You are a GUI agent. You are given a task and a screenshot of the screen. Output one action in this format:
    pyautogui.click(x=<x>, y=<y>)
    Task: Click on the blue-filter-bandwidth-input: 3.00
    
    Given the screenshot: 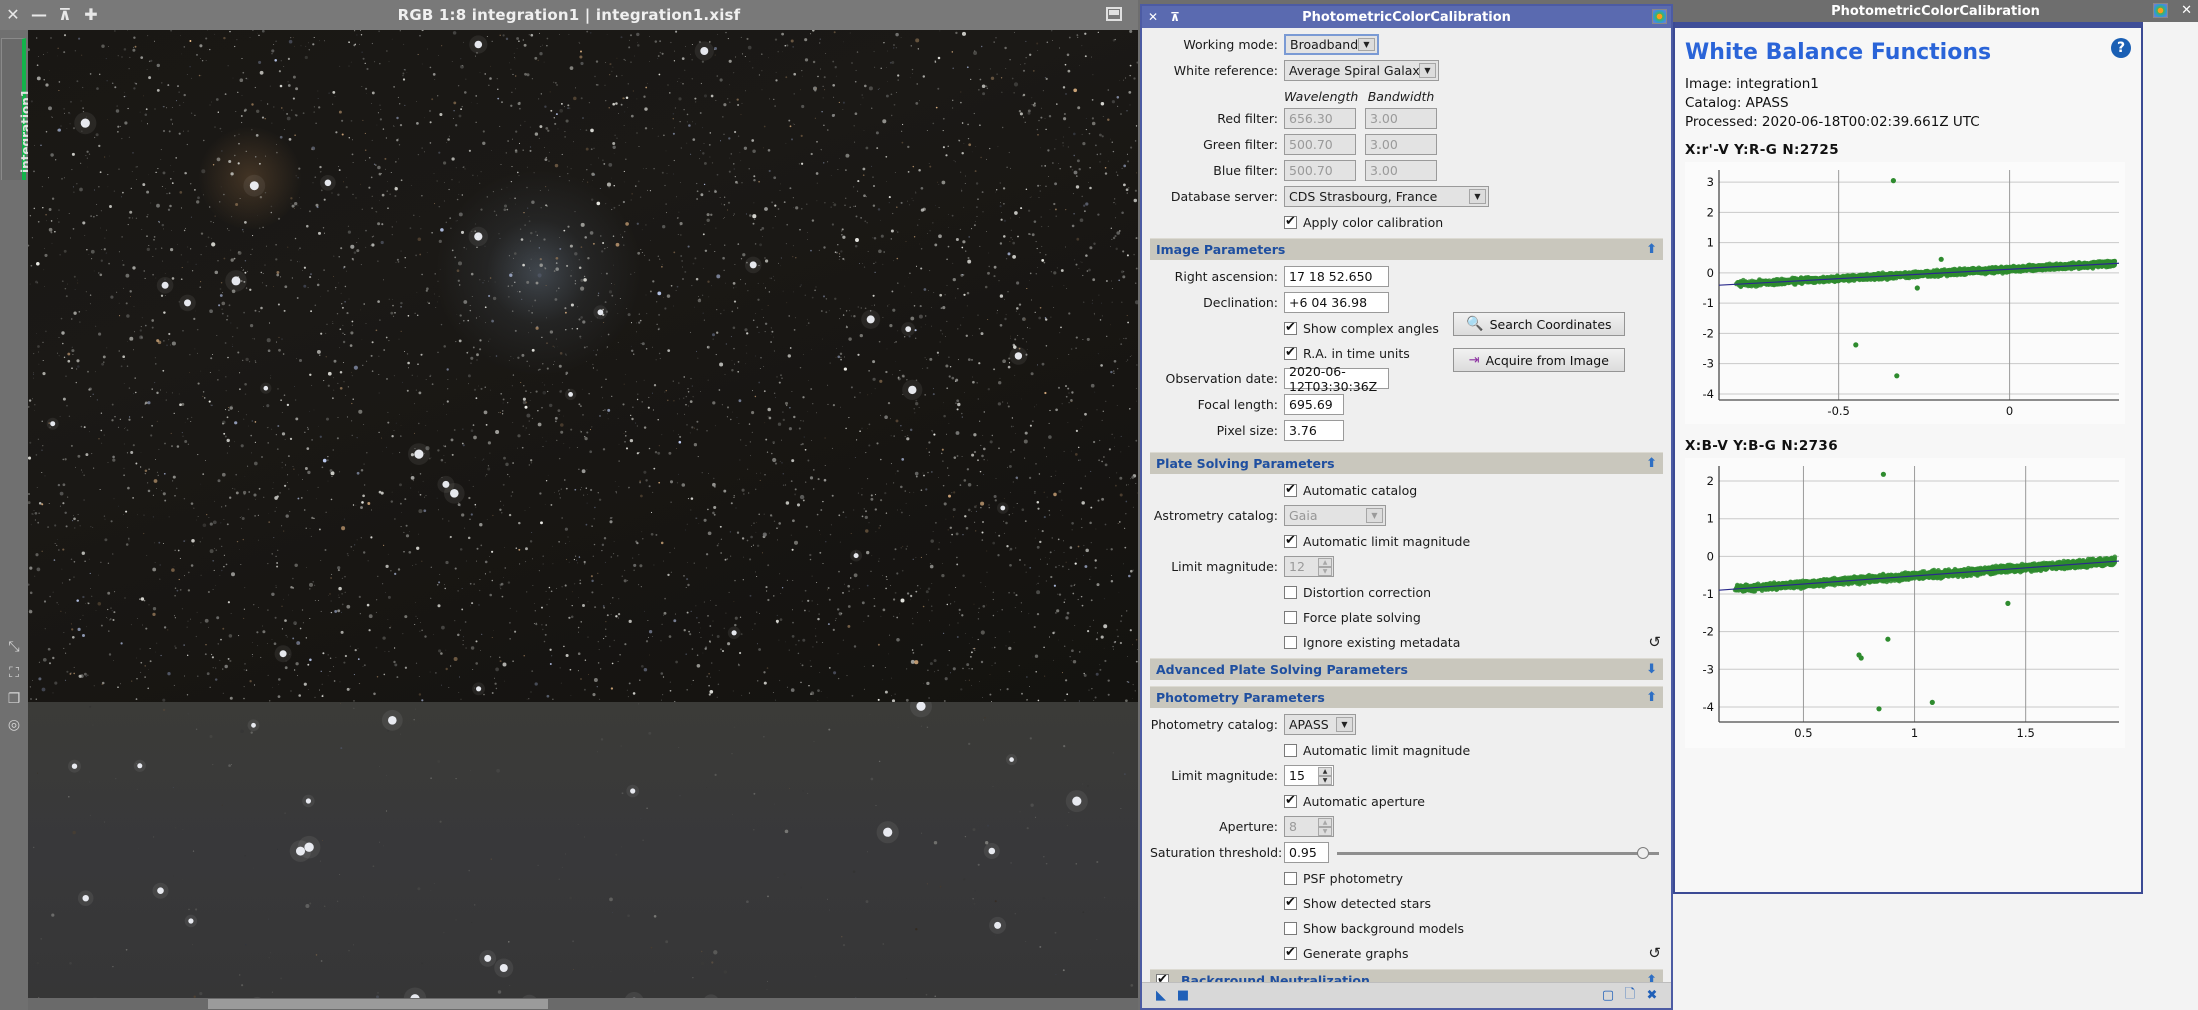 What is the action you would take?
    pyautogui.click(x=1401, y=170)
    